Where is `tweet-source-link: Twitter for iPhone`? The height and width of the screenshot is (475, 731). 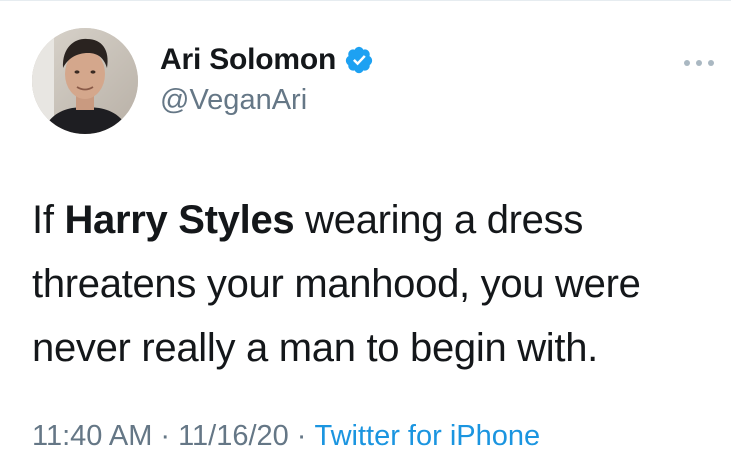
tweet-source-link: Twitter for iPhone is located at coordinates (427, 436).